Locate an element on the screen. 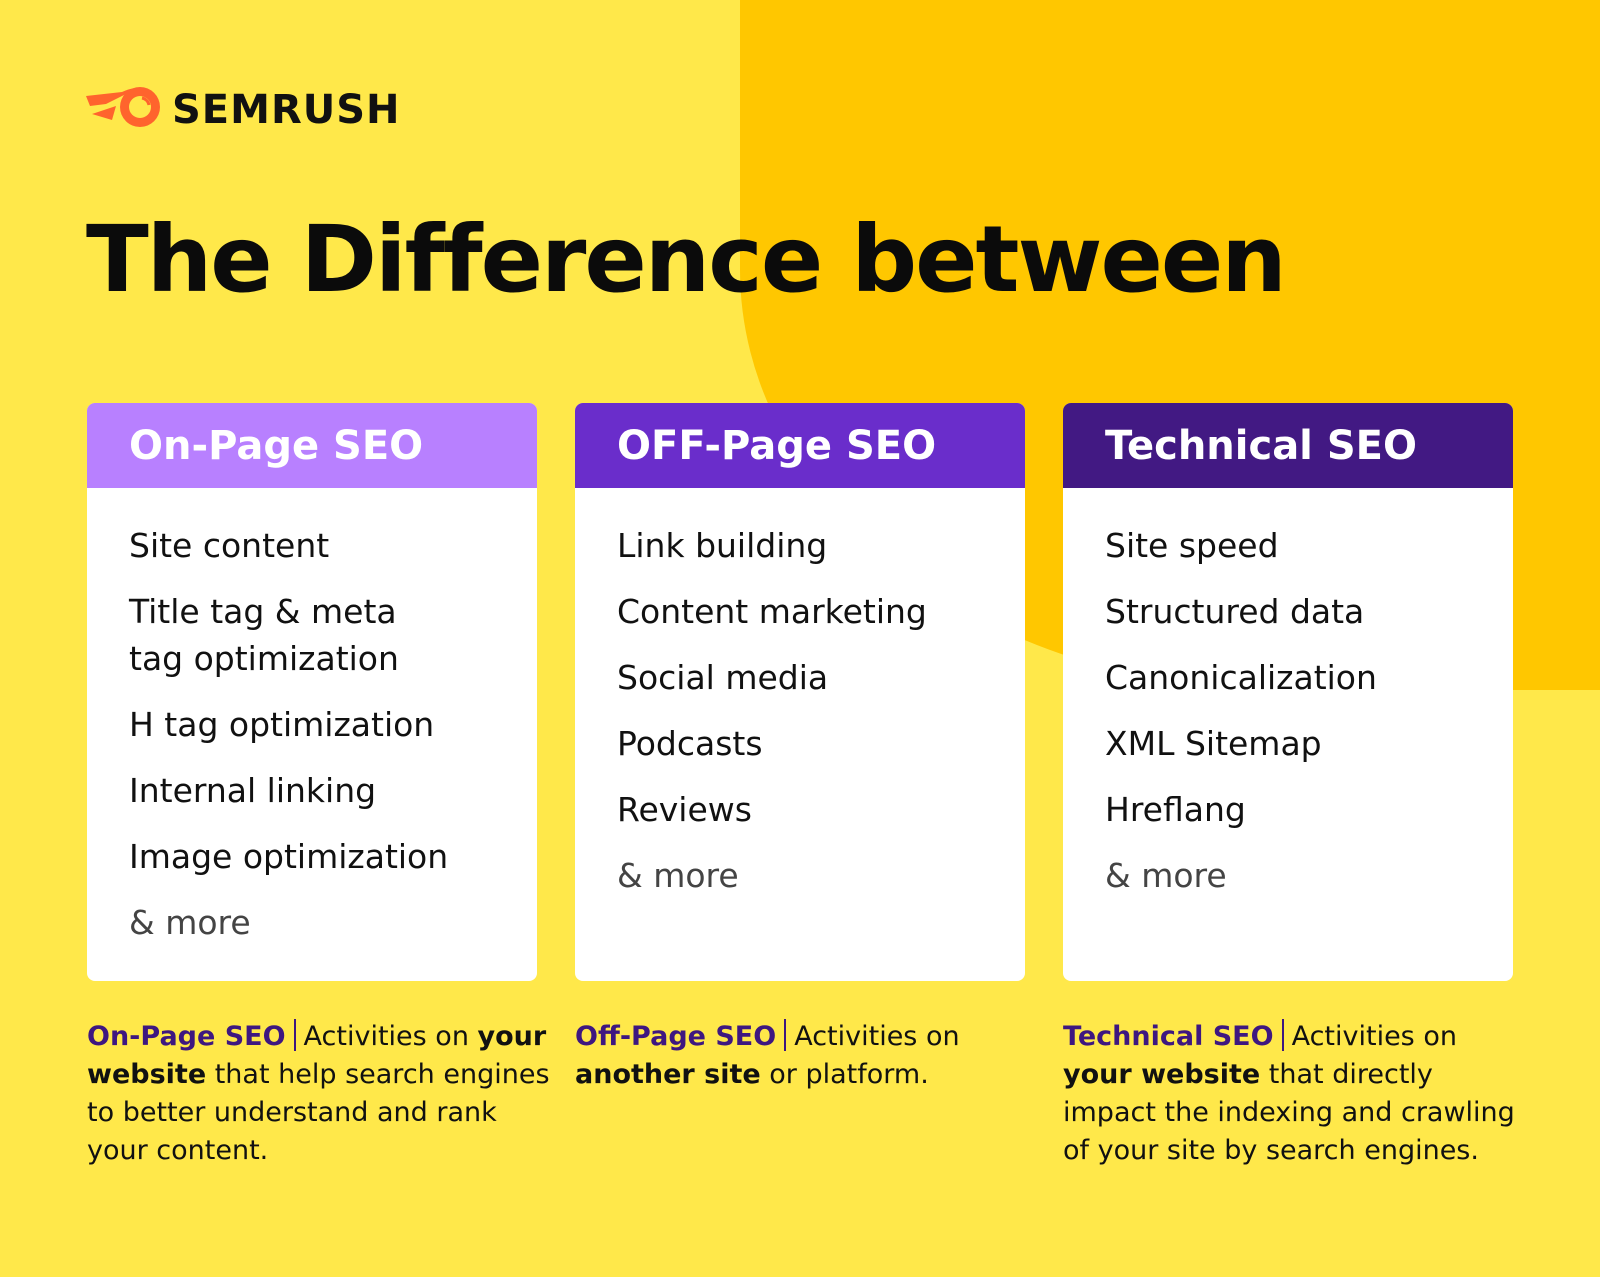  list-item: Site content is located at coordinates (229, 545).